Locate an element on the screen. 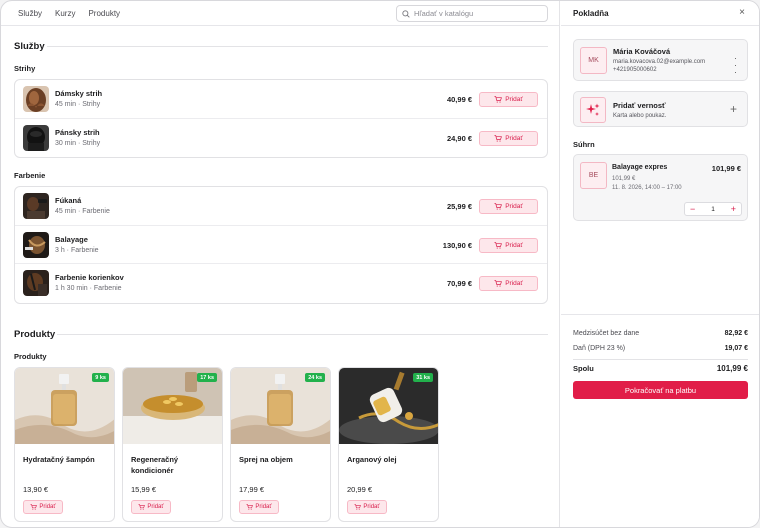 This screenshot has width=760, height=528. customer-email: maria.kovacova.02@example.com is located at coordinates (659, 62).